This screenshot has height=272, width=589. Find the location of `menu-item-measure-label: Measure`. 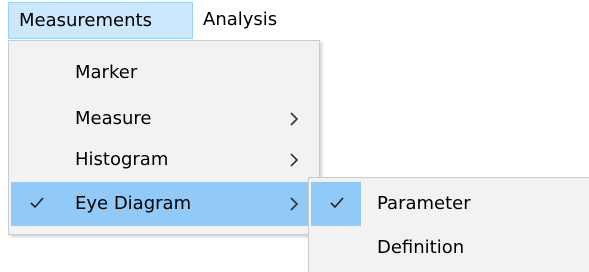

menu-item-measure-label: Measure is located at coordinates (113, 118).